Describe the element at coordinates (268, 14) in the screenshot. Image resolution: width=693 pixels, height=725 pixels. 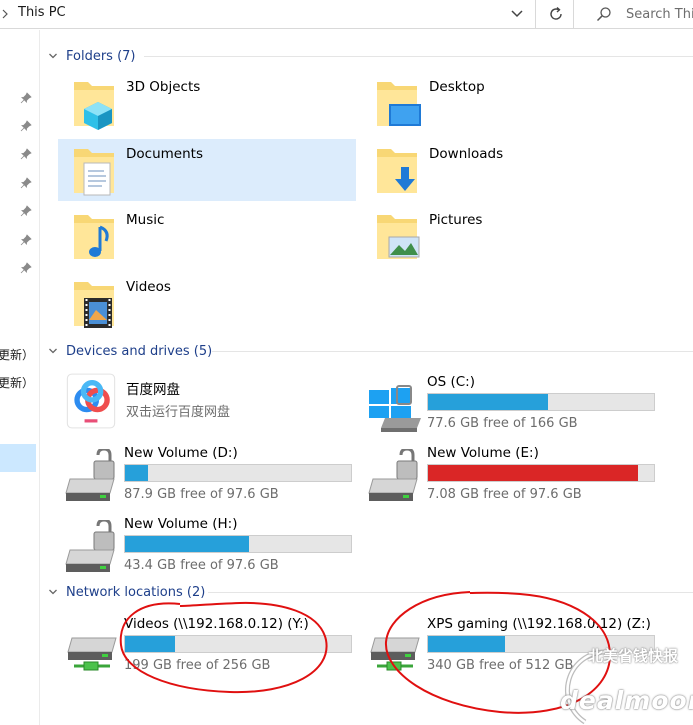
I see `address-path-box: This PC` at that location.